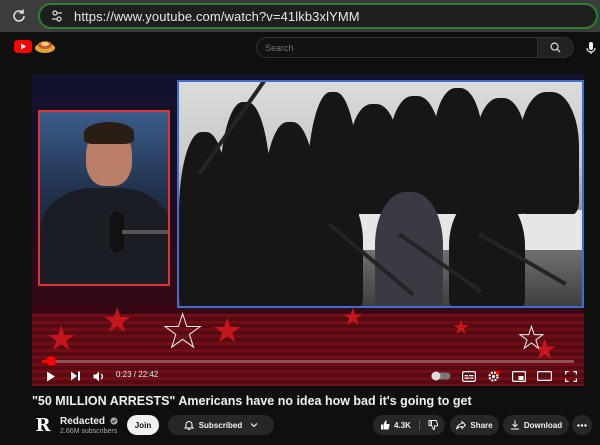 The image size is (600, 445). I want to click on autoplay-toggle, so click(441, 376).